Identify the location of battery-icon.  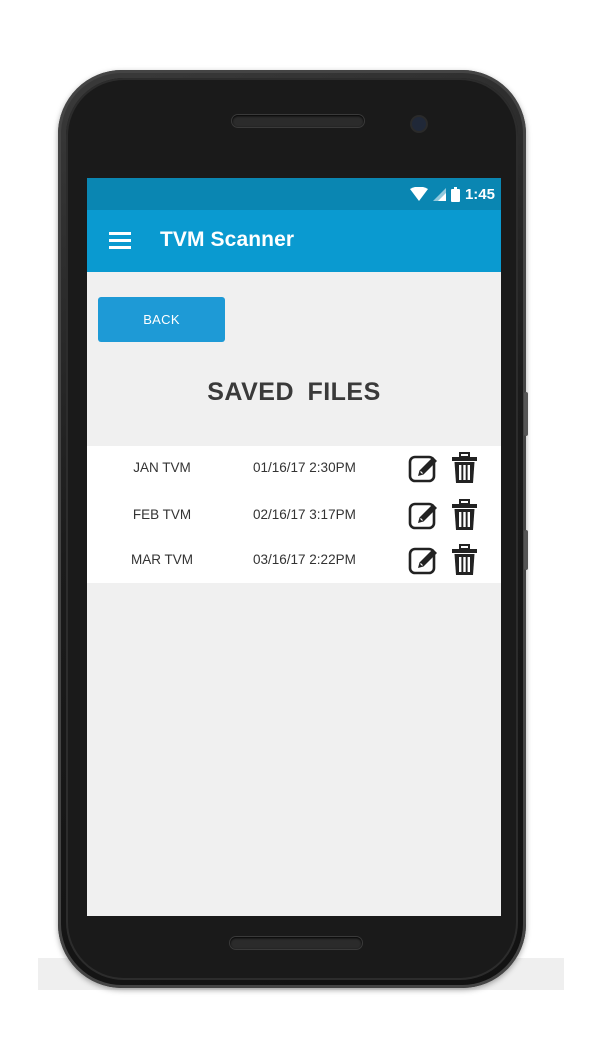
(455, 194).